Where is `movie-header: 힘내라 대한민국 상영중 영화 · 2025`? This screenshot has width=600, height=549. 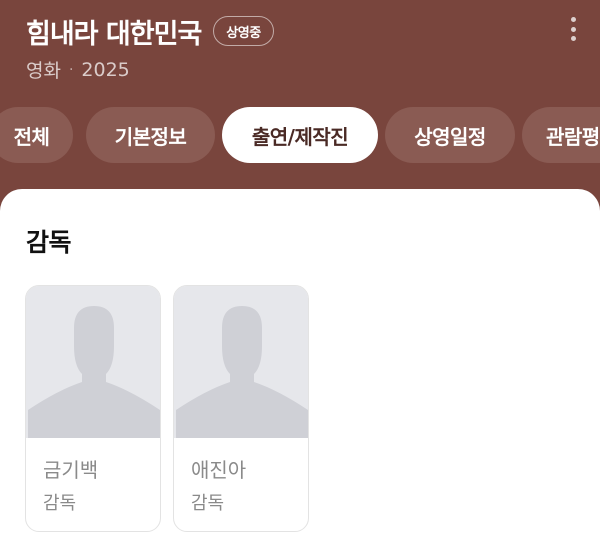
movie-header: 힘내라 대한민국 상영중 영화 · 2025 is located at coordinates (313, 52).